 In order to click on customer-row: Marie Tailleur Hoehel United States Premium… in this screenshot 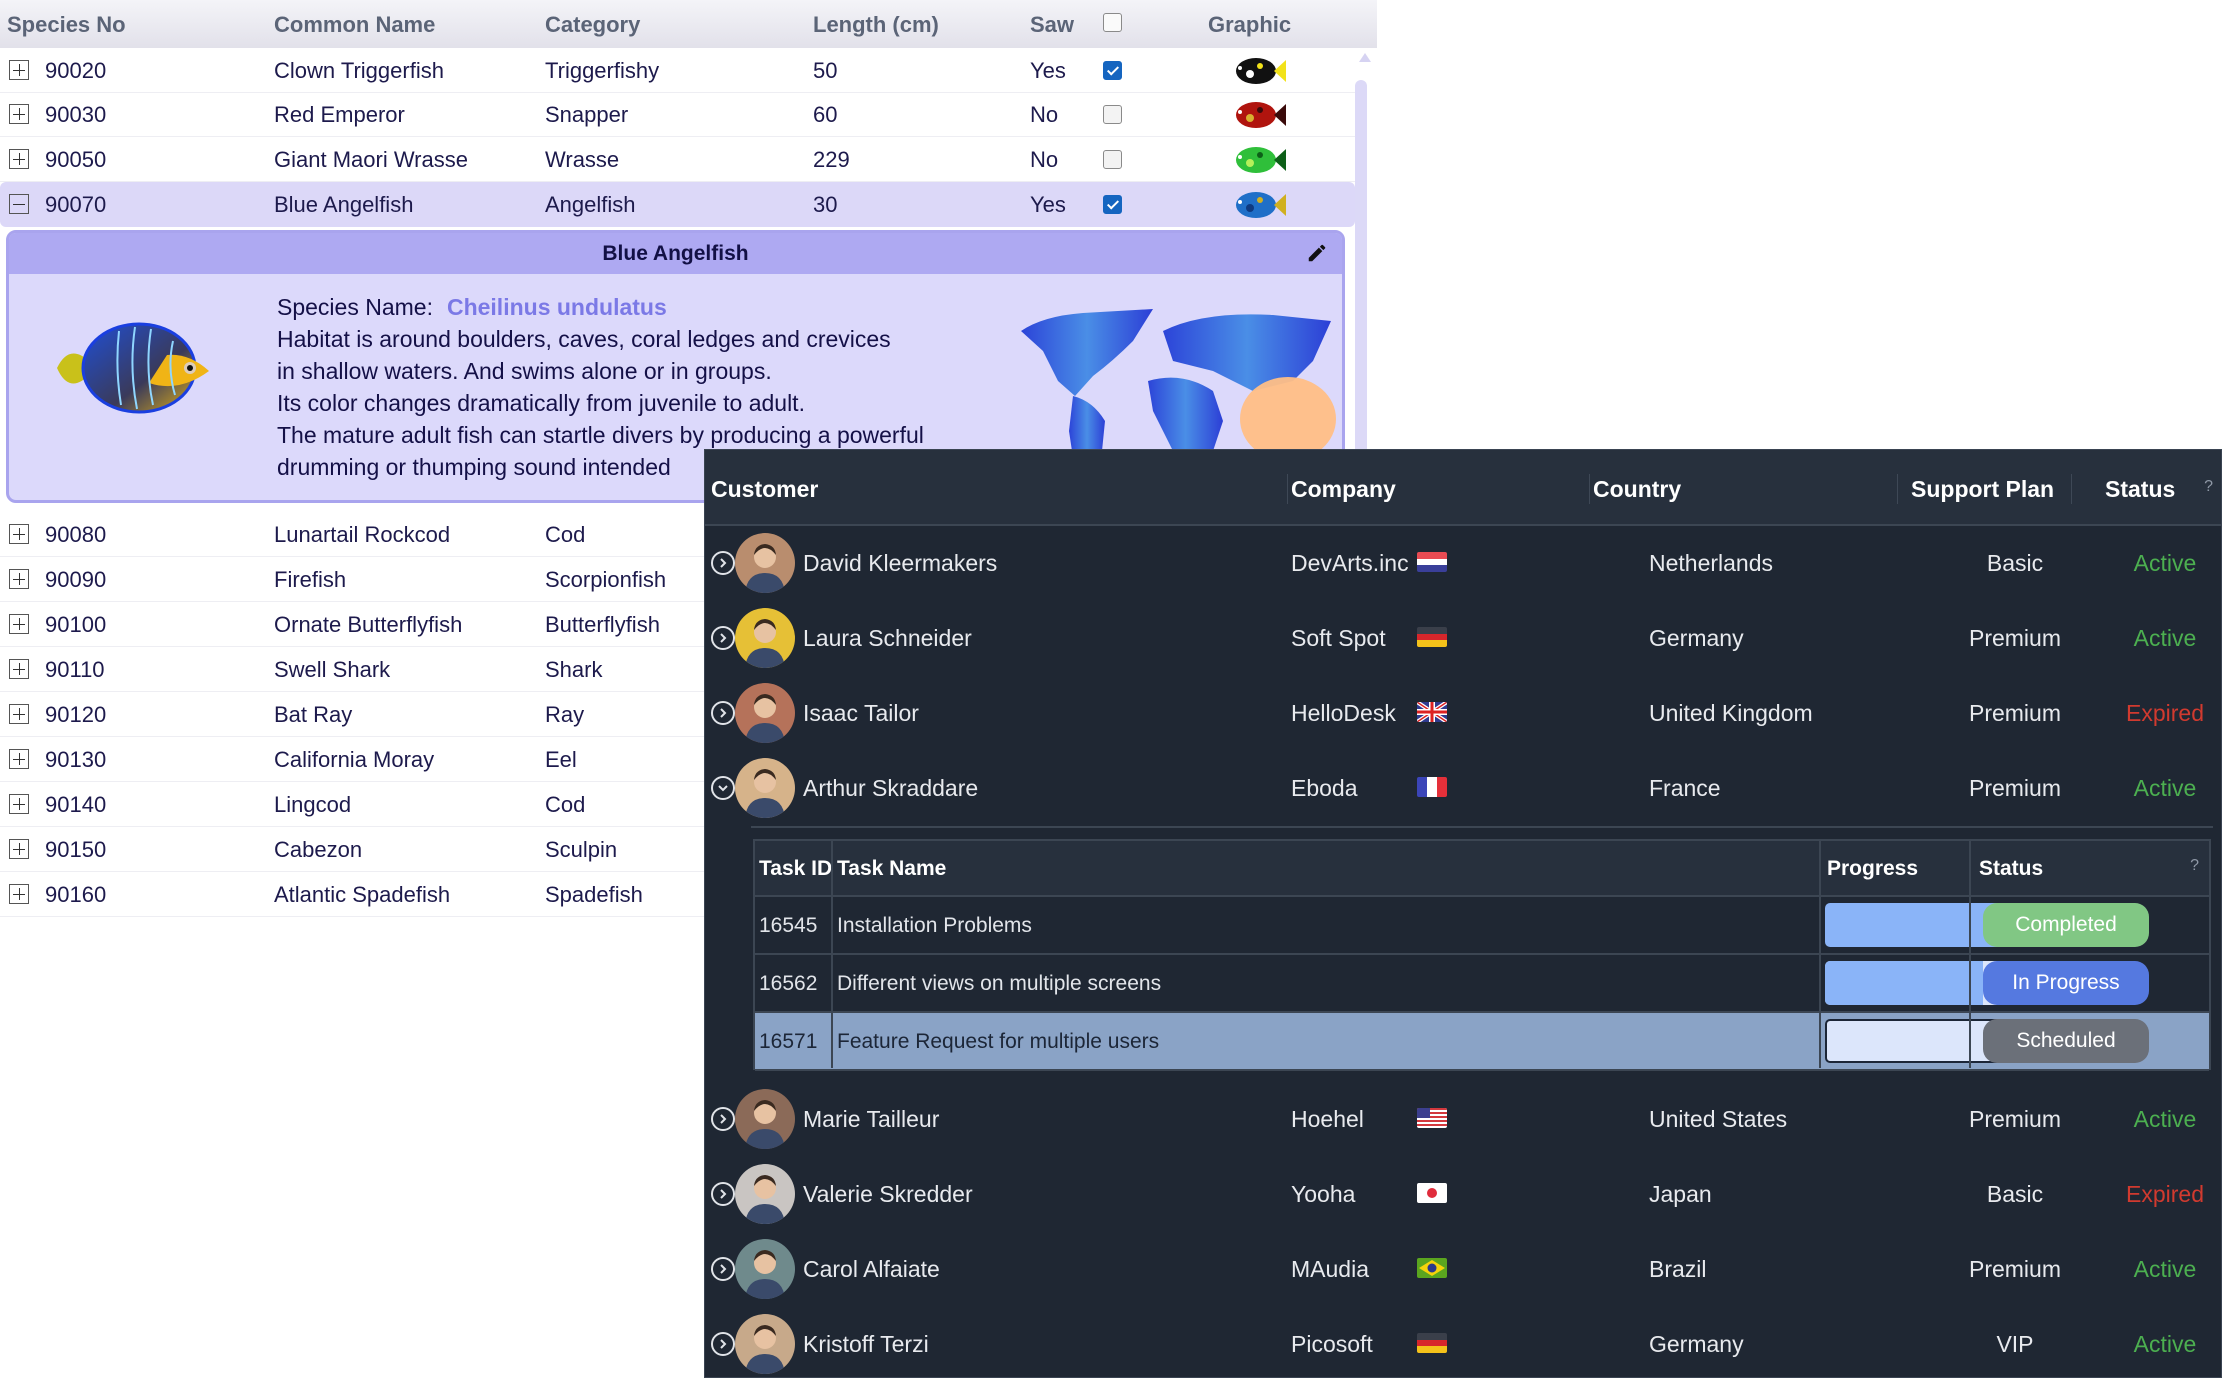, I will do `click(1463, 1119)`.